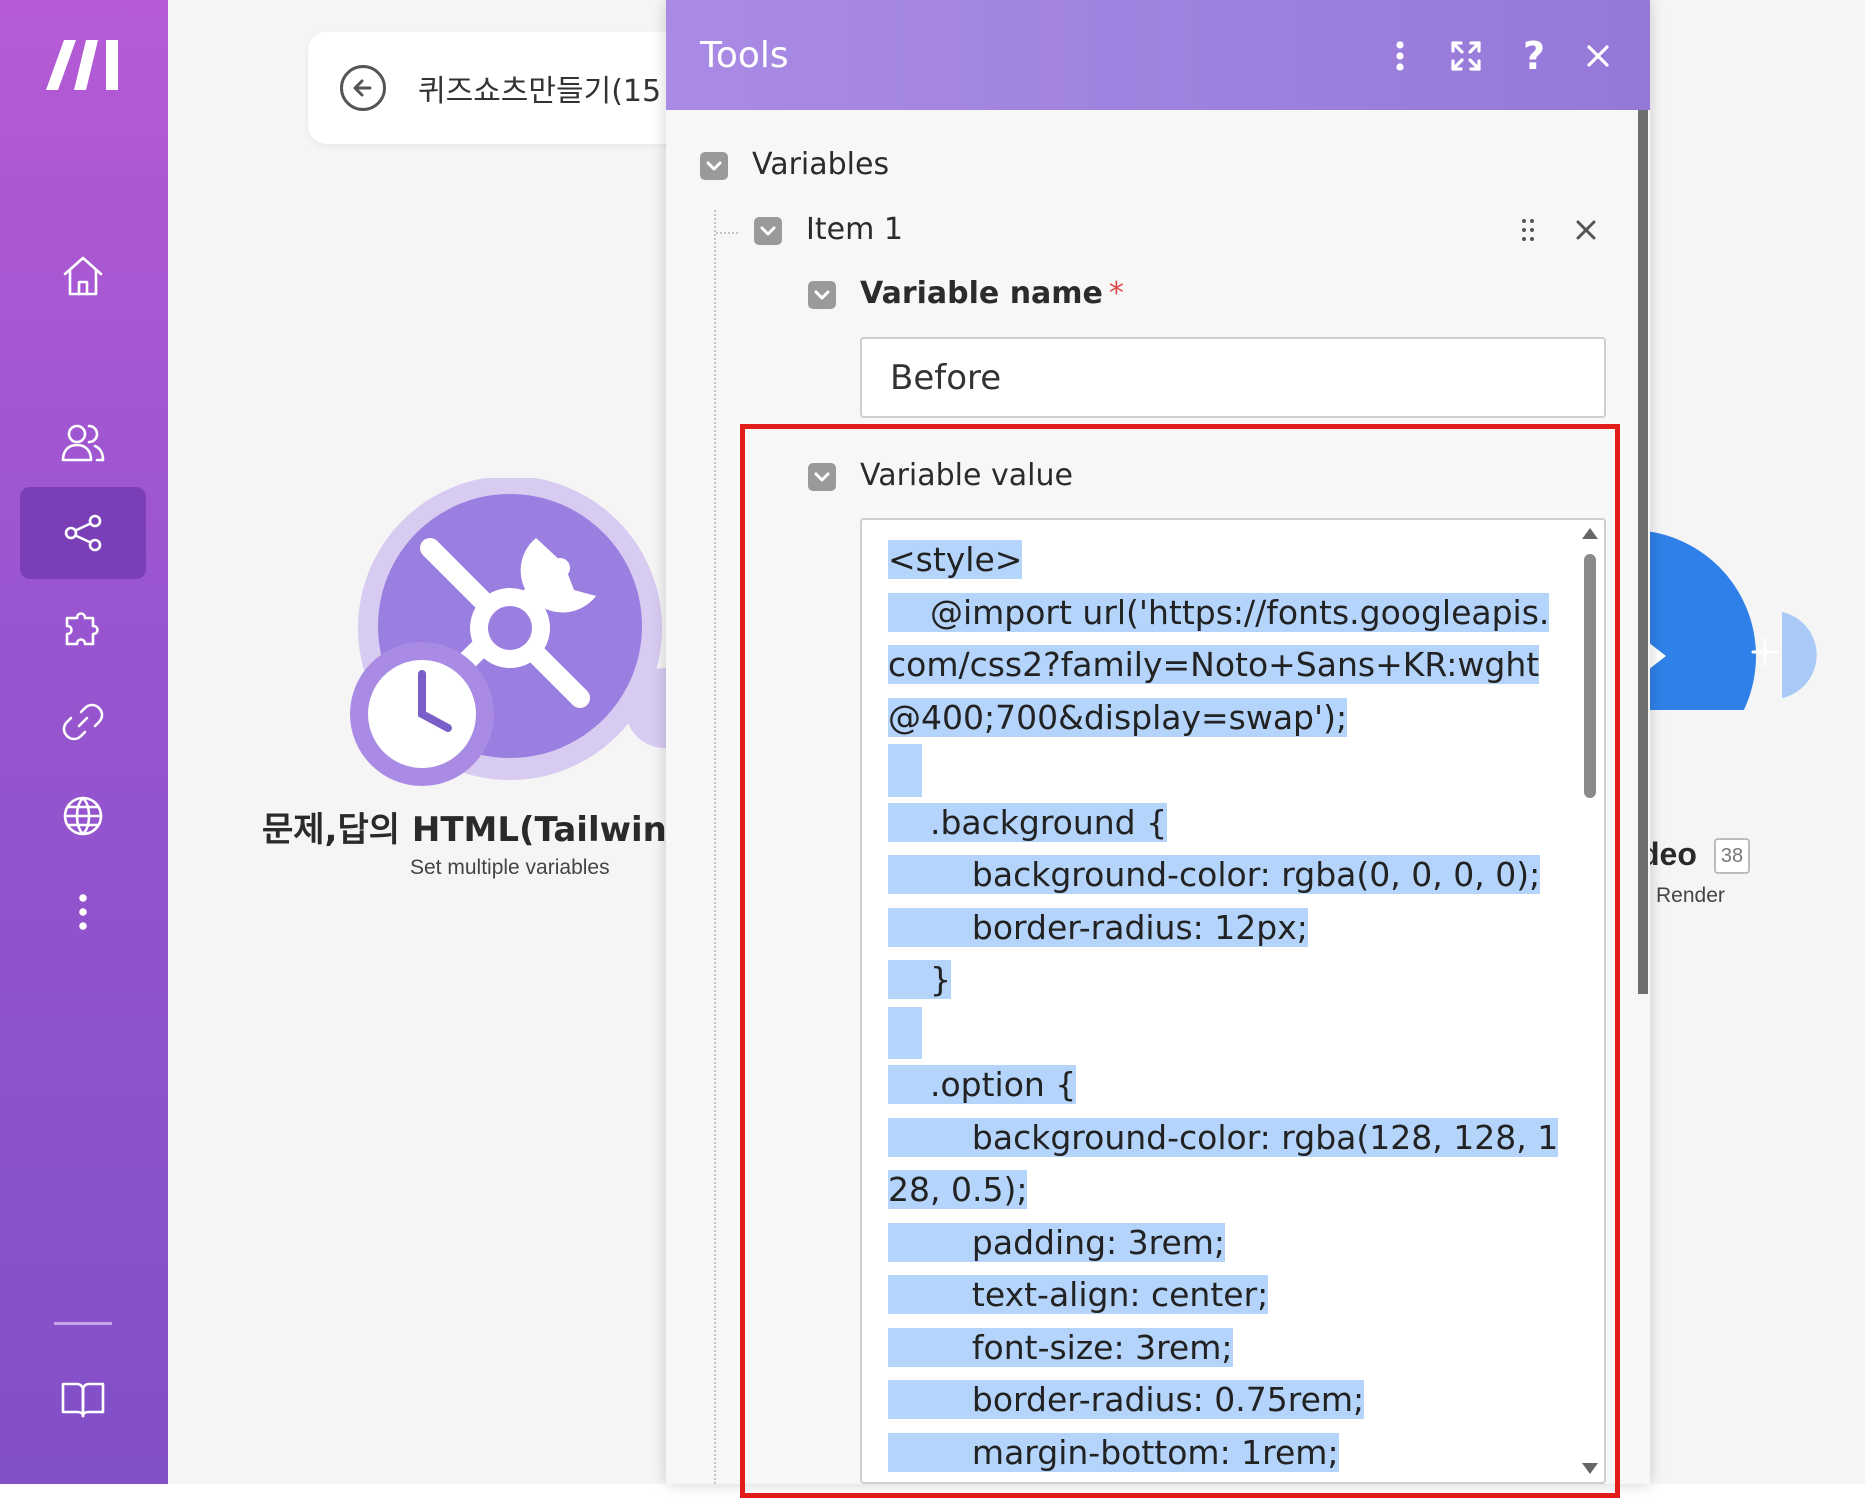 The height and width of the screenshot is (1500, 1865). I want to click on sidebar-item-webhooks, so click(83, 816).